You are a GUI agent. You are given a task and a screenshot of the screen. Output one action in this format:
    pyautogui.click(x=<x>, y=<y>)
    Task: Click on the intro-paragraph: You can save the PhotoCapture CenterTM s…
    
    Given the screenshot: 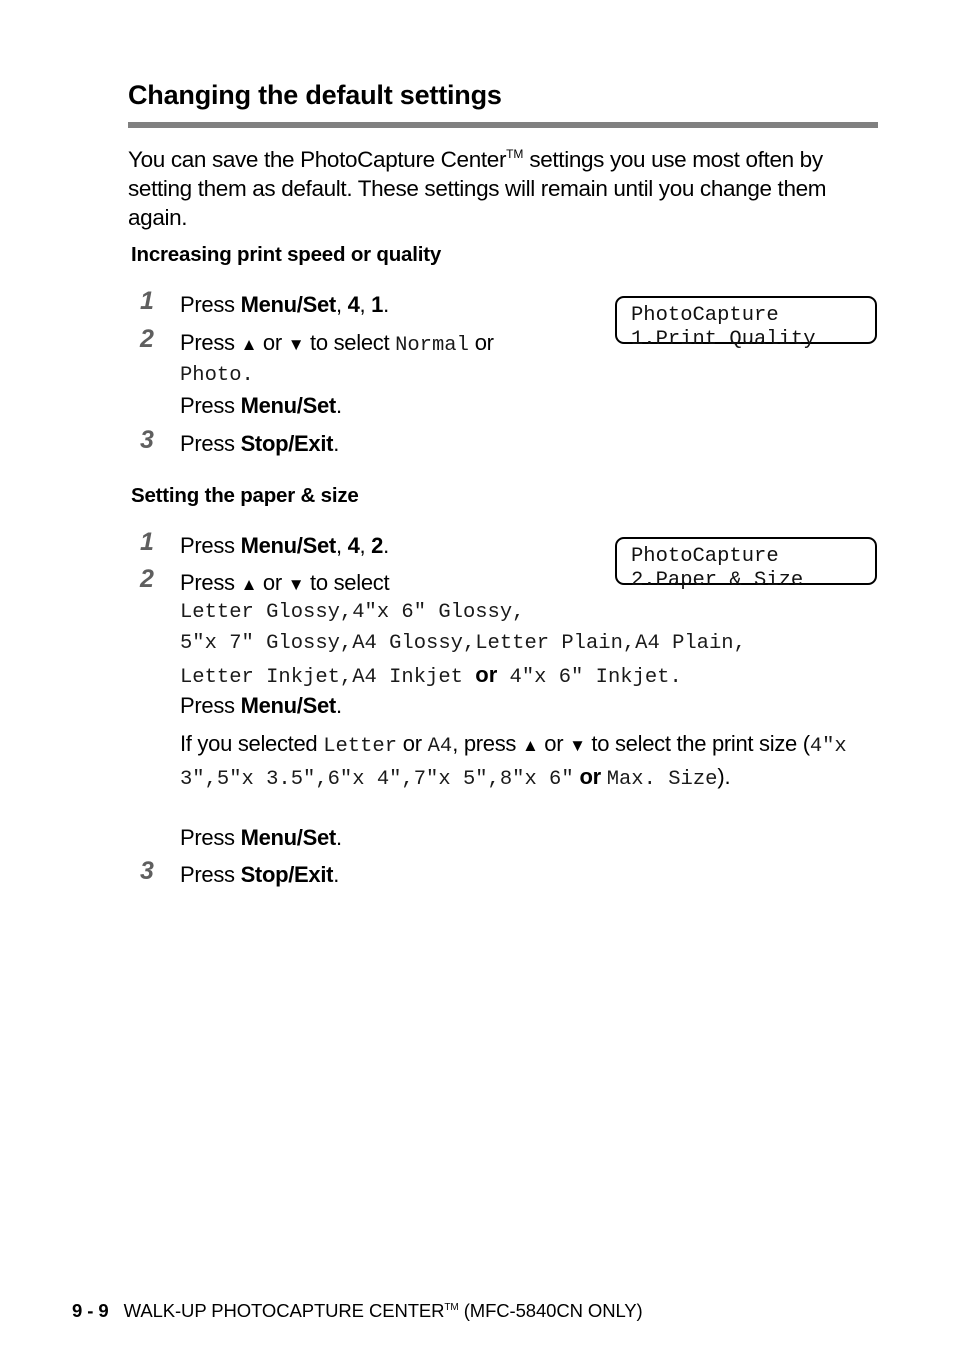 What is the action you would take?
    pyautogui.click(x=508, y=186)
    